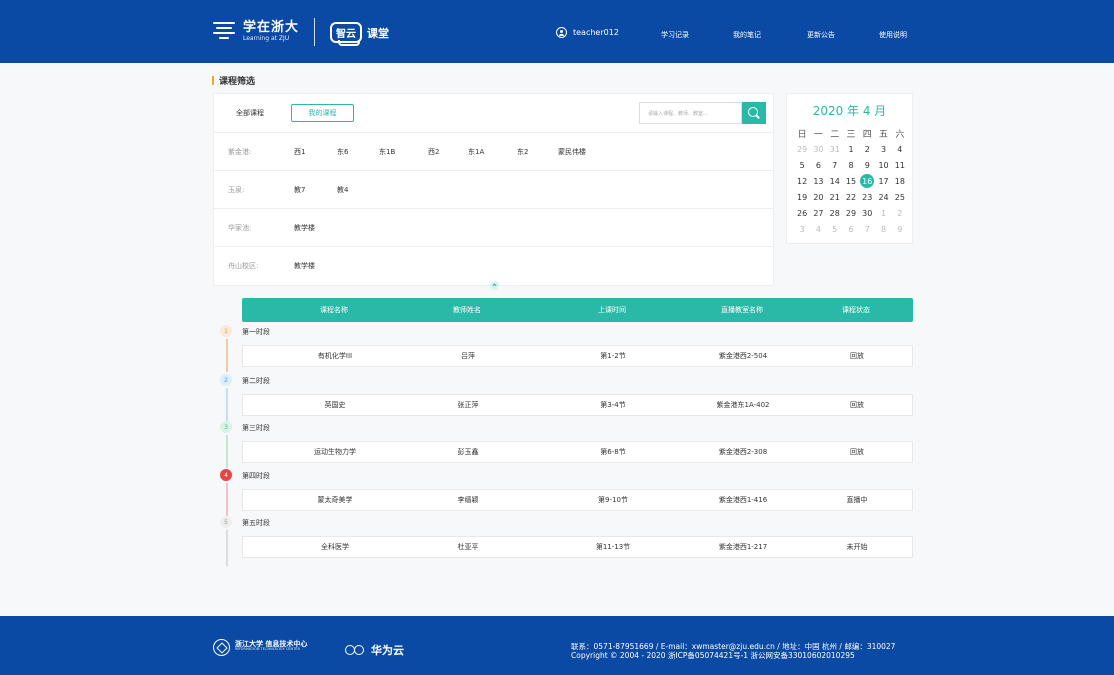 This screenshot has height=675, width=1114. I want to click on zju-logo: 学在浙大 Learning at ZJU, so click(256, 31).